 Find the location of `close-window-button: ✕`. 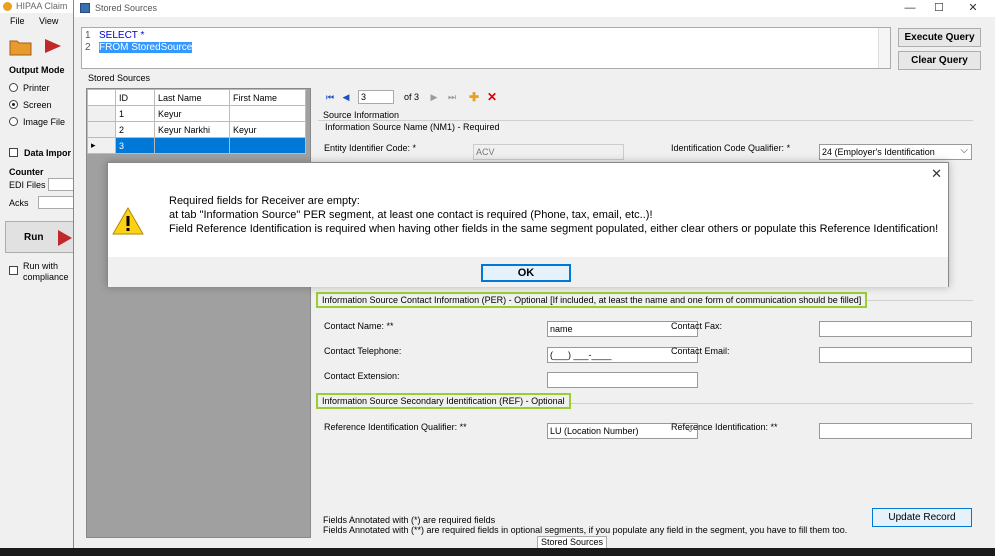

close-window-button: ✕ is located at coordinates (973, 8).